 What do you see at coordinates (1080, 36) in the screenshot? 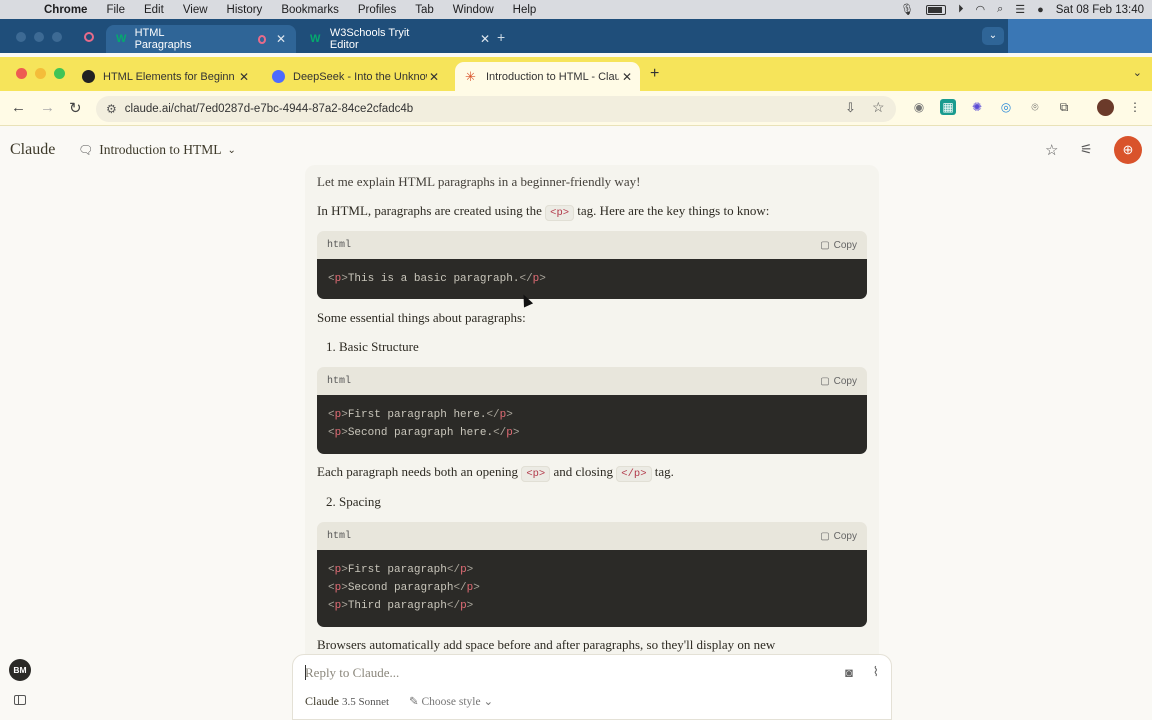
I see `desktop-background` at bounding box center [1080, 36].